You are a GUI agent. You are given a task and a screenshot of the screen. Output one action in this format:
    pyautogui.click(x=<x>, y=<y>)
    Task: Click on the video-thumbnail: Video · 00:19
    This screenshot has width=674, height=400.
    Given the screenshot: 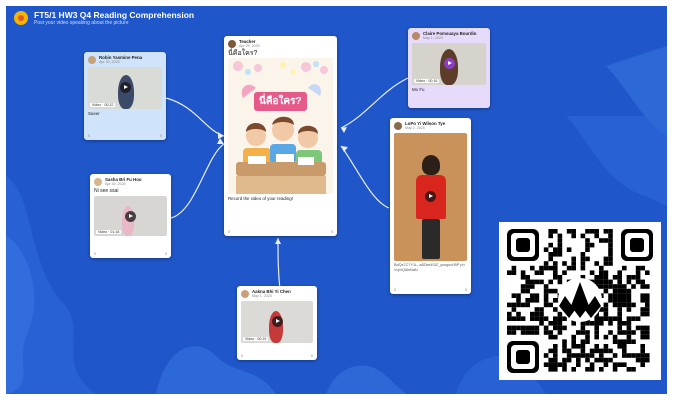 What is the action you would take?
    pyautogui.click(x=277, y=321)
    